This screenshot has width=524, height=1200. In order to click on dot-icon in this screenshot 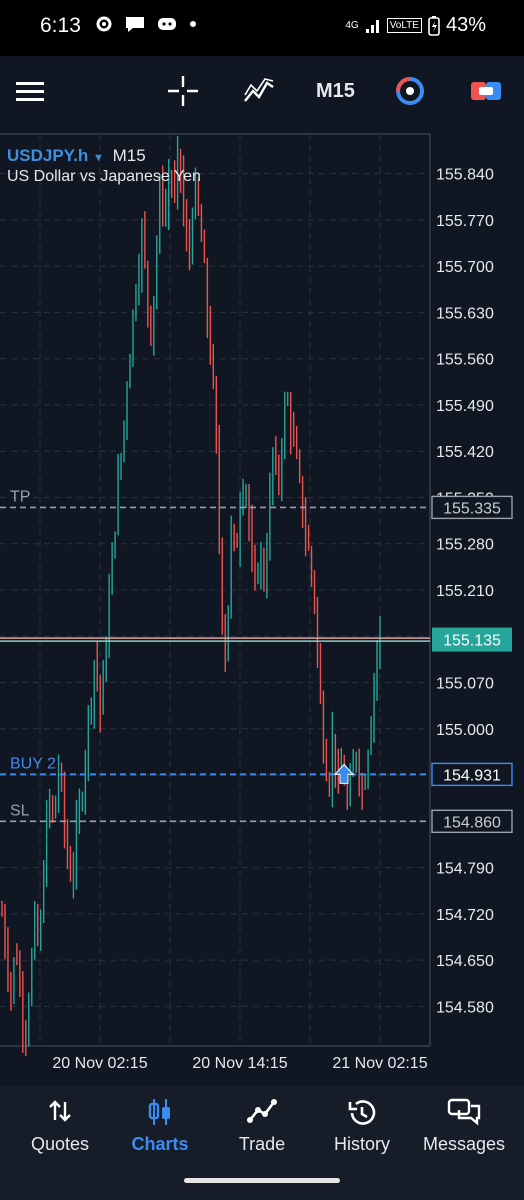, I will do `click(193, 24)`.